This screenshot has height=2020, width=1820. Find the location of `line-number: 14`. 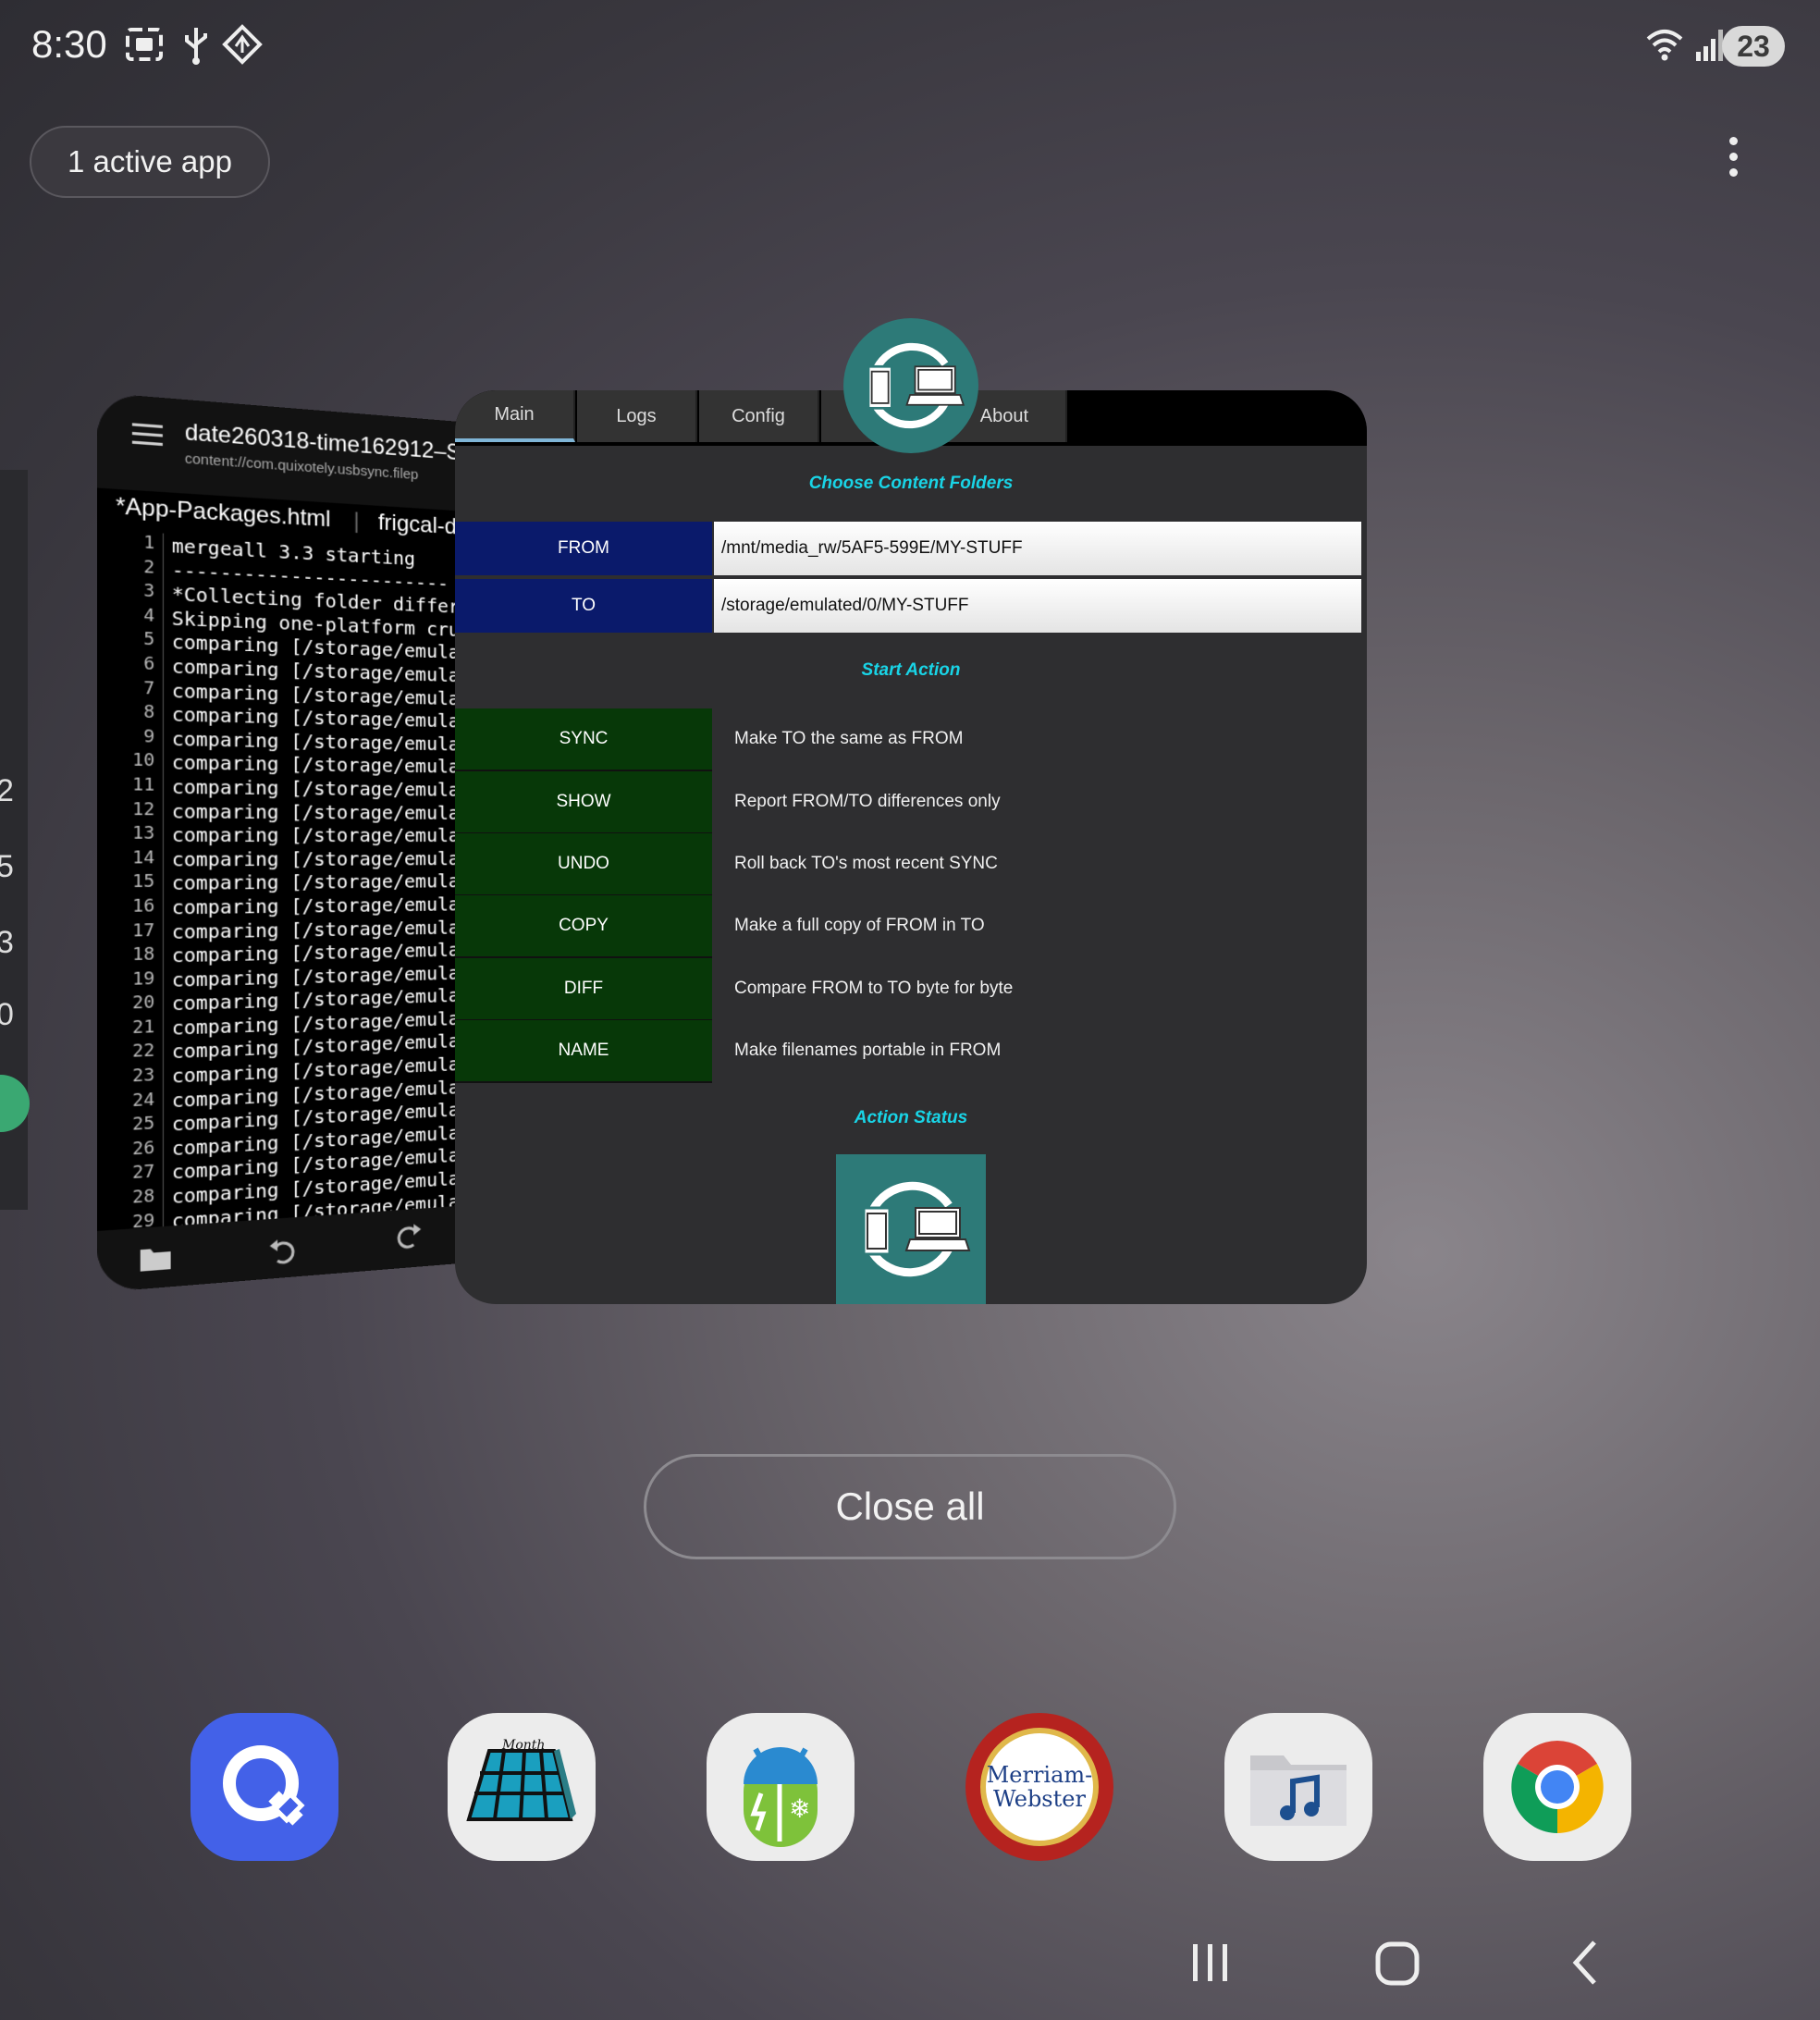

line-number: 14 is located at coordinates (130, 860).